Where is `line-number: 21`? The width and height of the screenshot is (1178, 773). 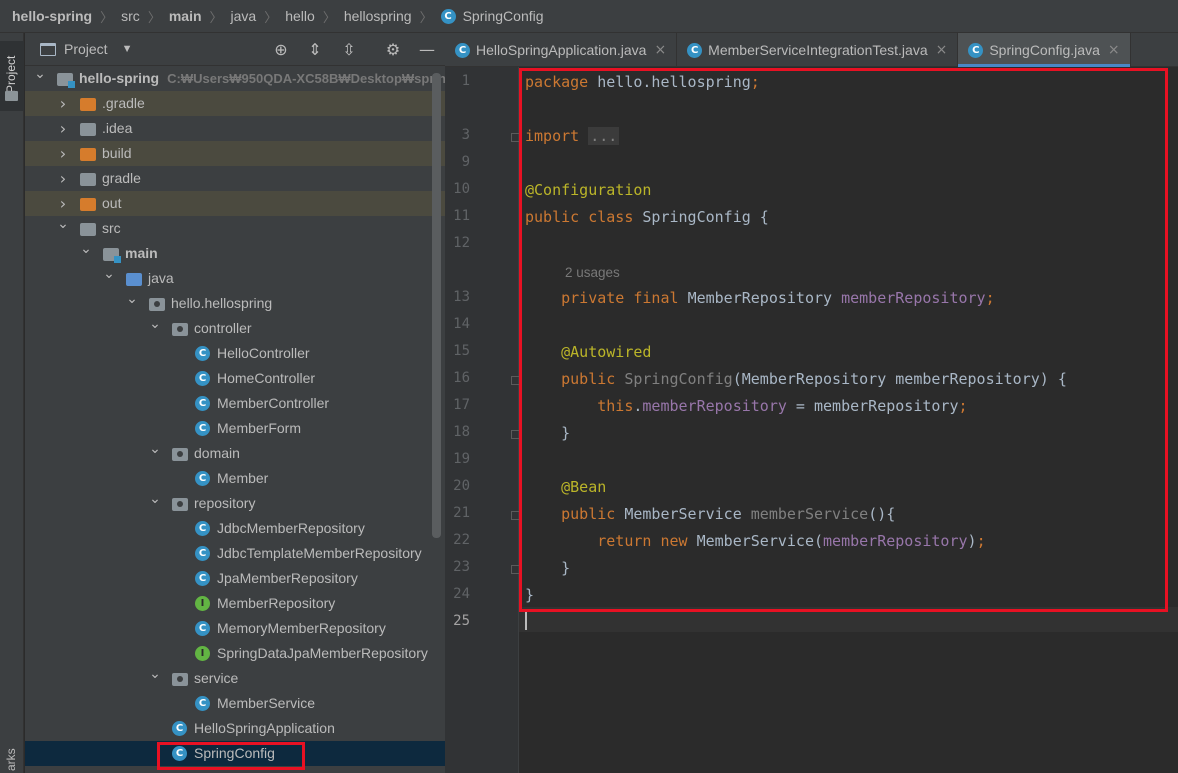 line-number: 21 is located at coordinates (461, 513).